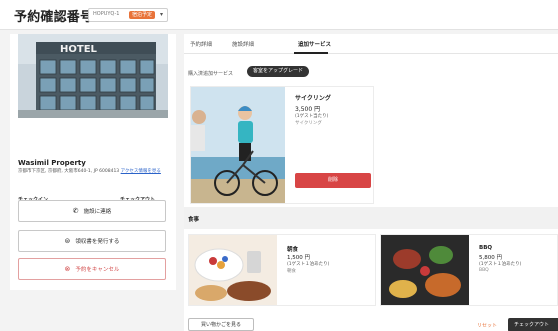 The width and height of the screenshot is (558, 331). Describe the element at coordinates (233, 270) in the screenshot. I see `breakfast-photo` at that location.